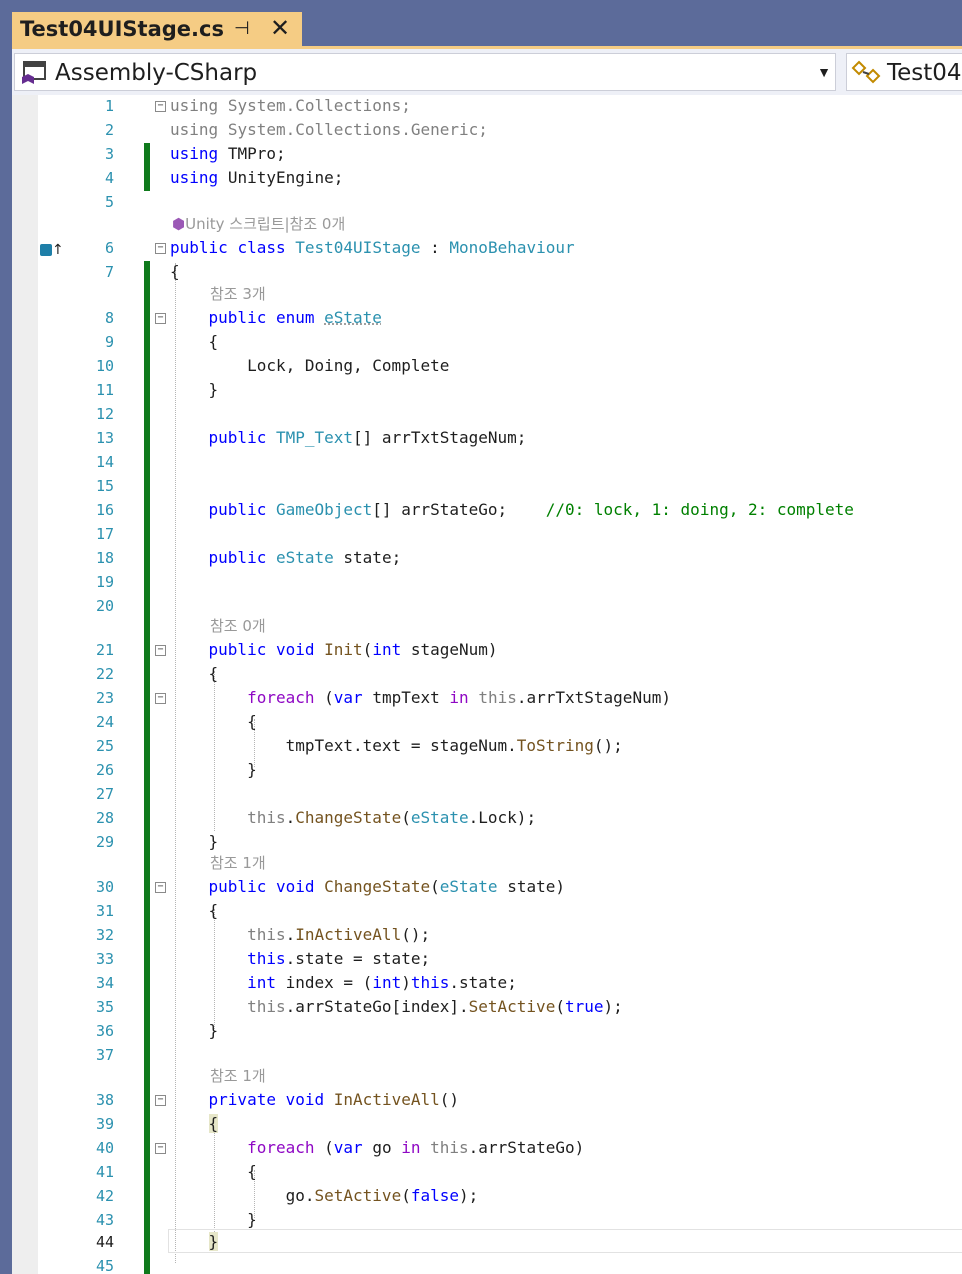 The image size is (962, 1274). What do you see at coordinates (487, 960) in the screenshot?
I see `code-line: 33 this.state = state;` at bounding box center [487, 960].